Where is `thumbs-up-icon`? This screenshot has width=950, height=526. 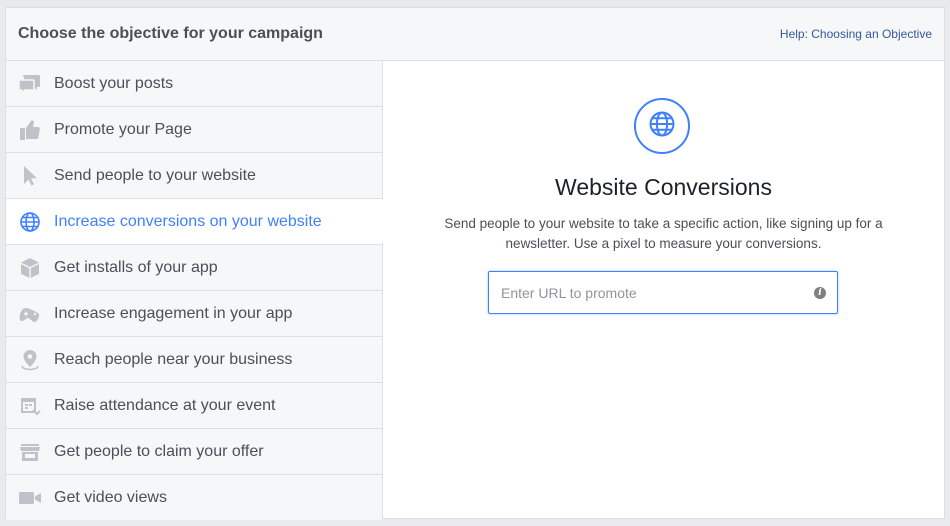 thumbs-up-icon is located at coordinates (30, 130).